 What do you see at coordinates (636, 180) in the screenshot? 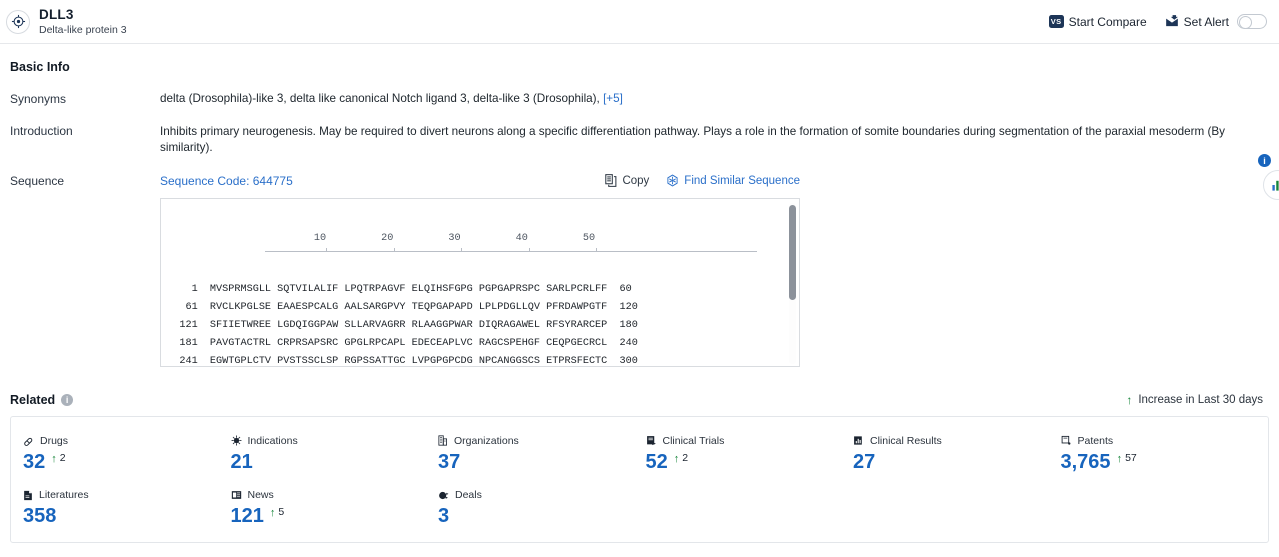
I see `copy-label: Copy` at bounding box center [636, 180].